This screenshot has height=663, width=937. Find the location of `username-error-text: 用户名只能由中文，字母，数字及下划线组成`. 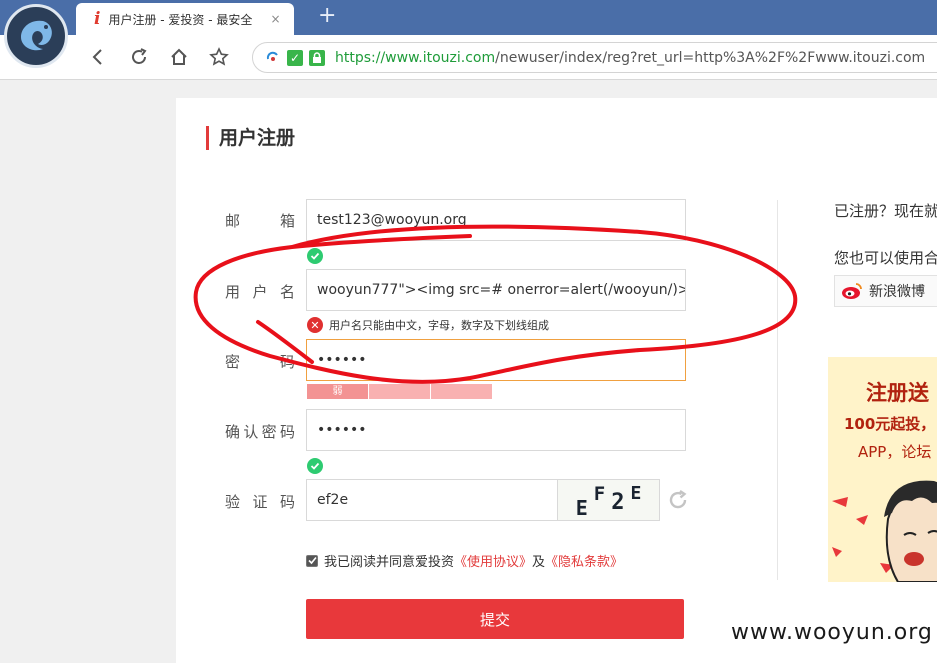

username-error-text: 用户名只能由中文，字母，数字及下划线组成 is located at coordinates (439, 325).